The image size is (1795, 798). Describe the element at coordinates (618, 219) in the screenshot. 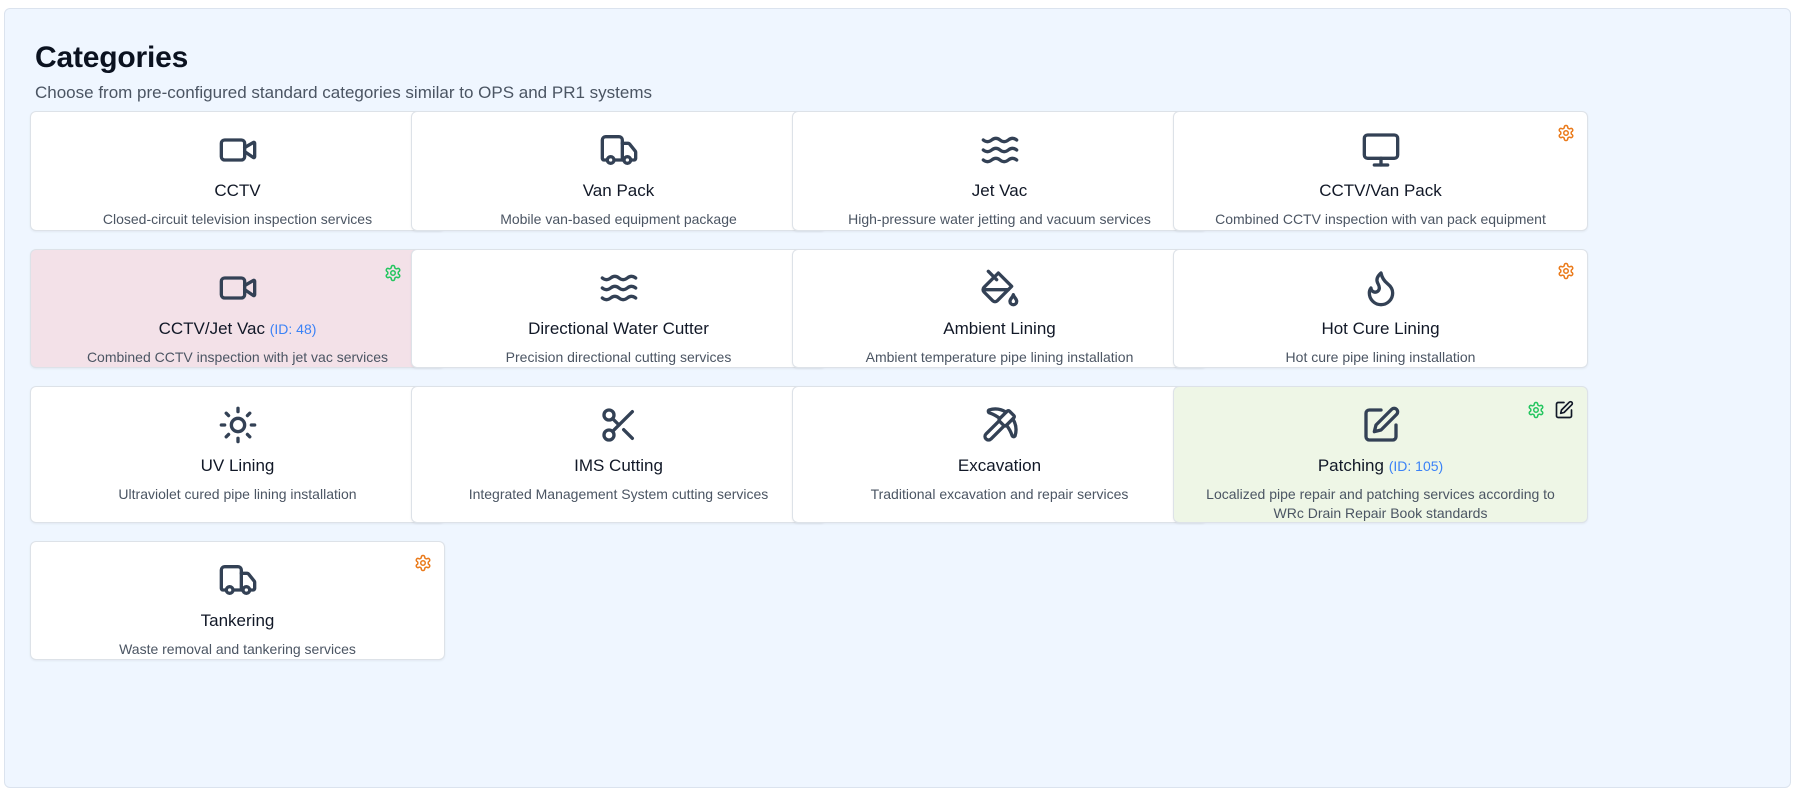

I see `category-description: Mobile van-based equipment package` at that location.